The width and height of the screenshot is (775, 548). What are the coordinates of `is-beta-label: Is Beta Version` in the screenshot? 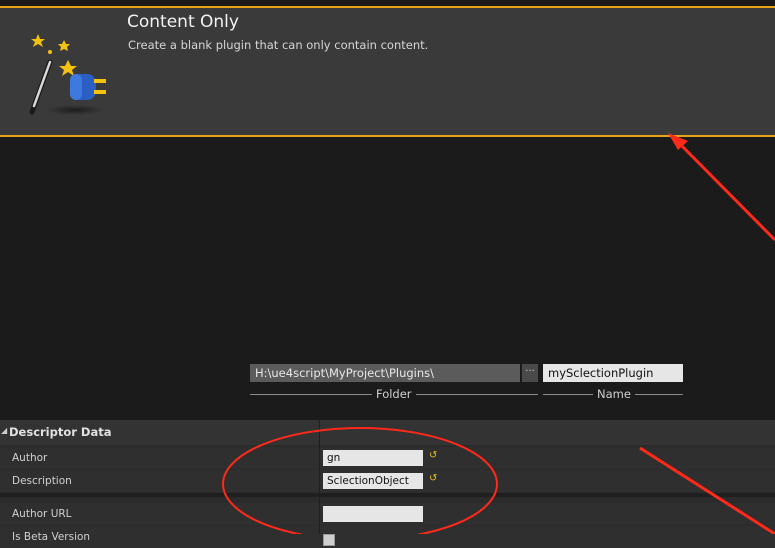 It's located at (51, 537).